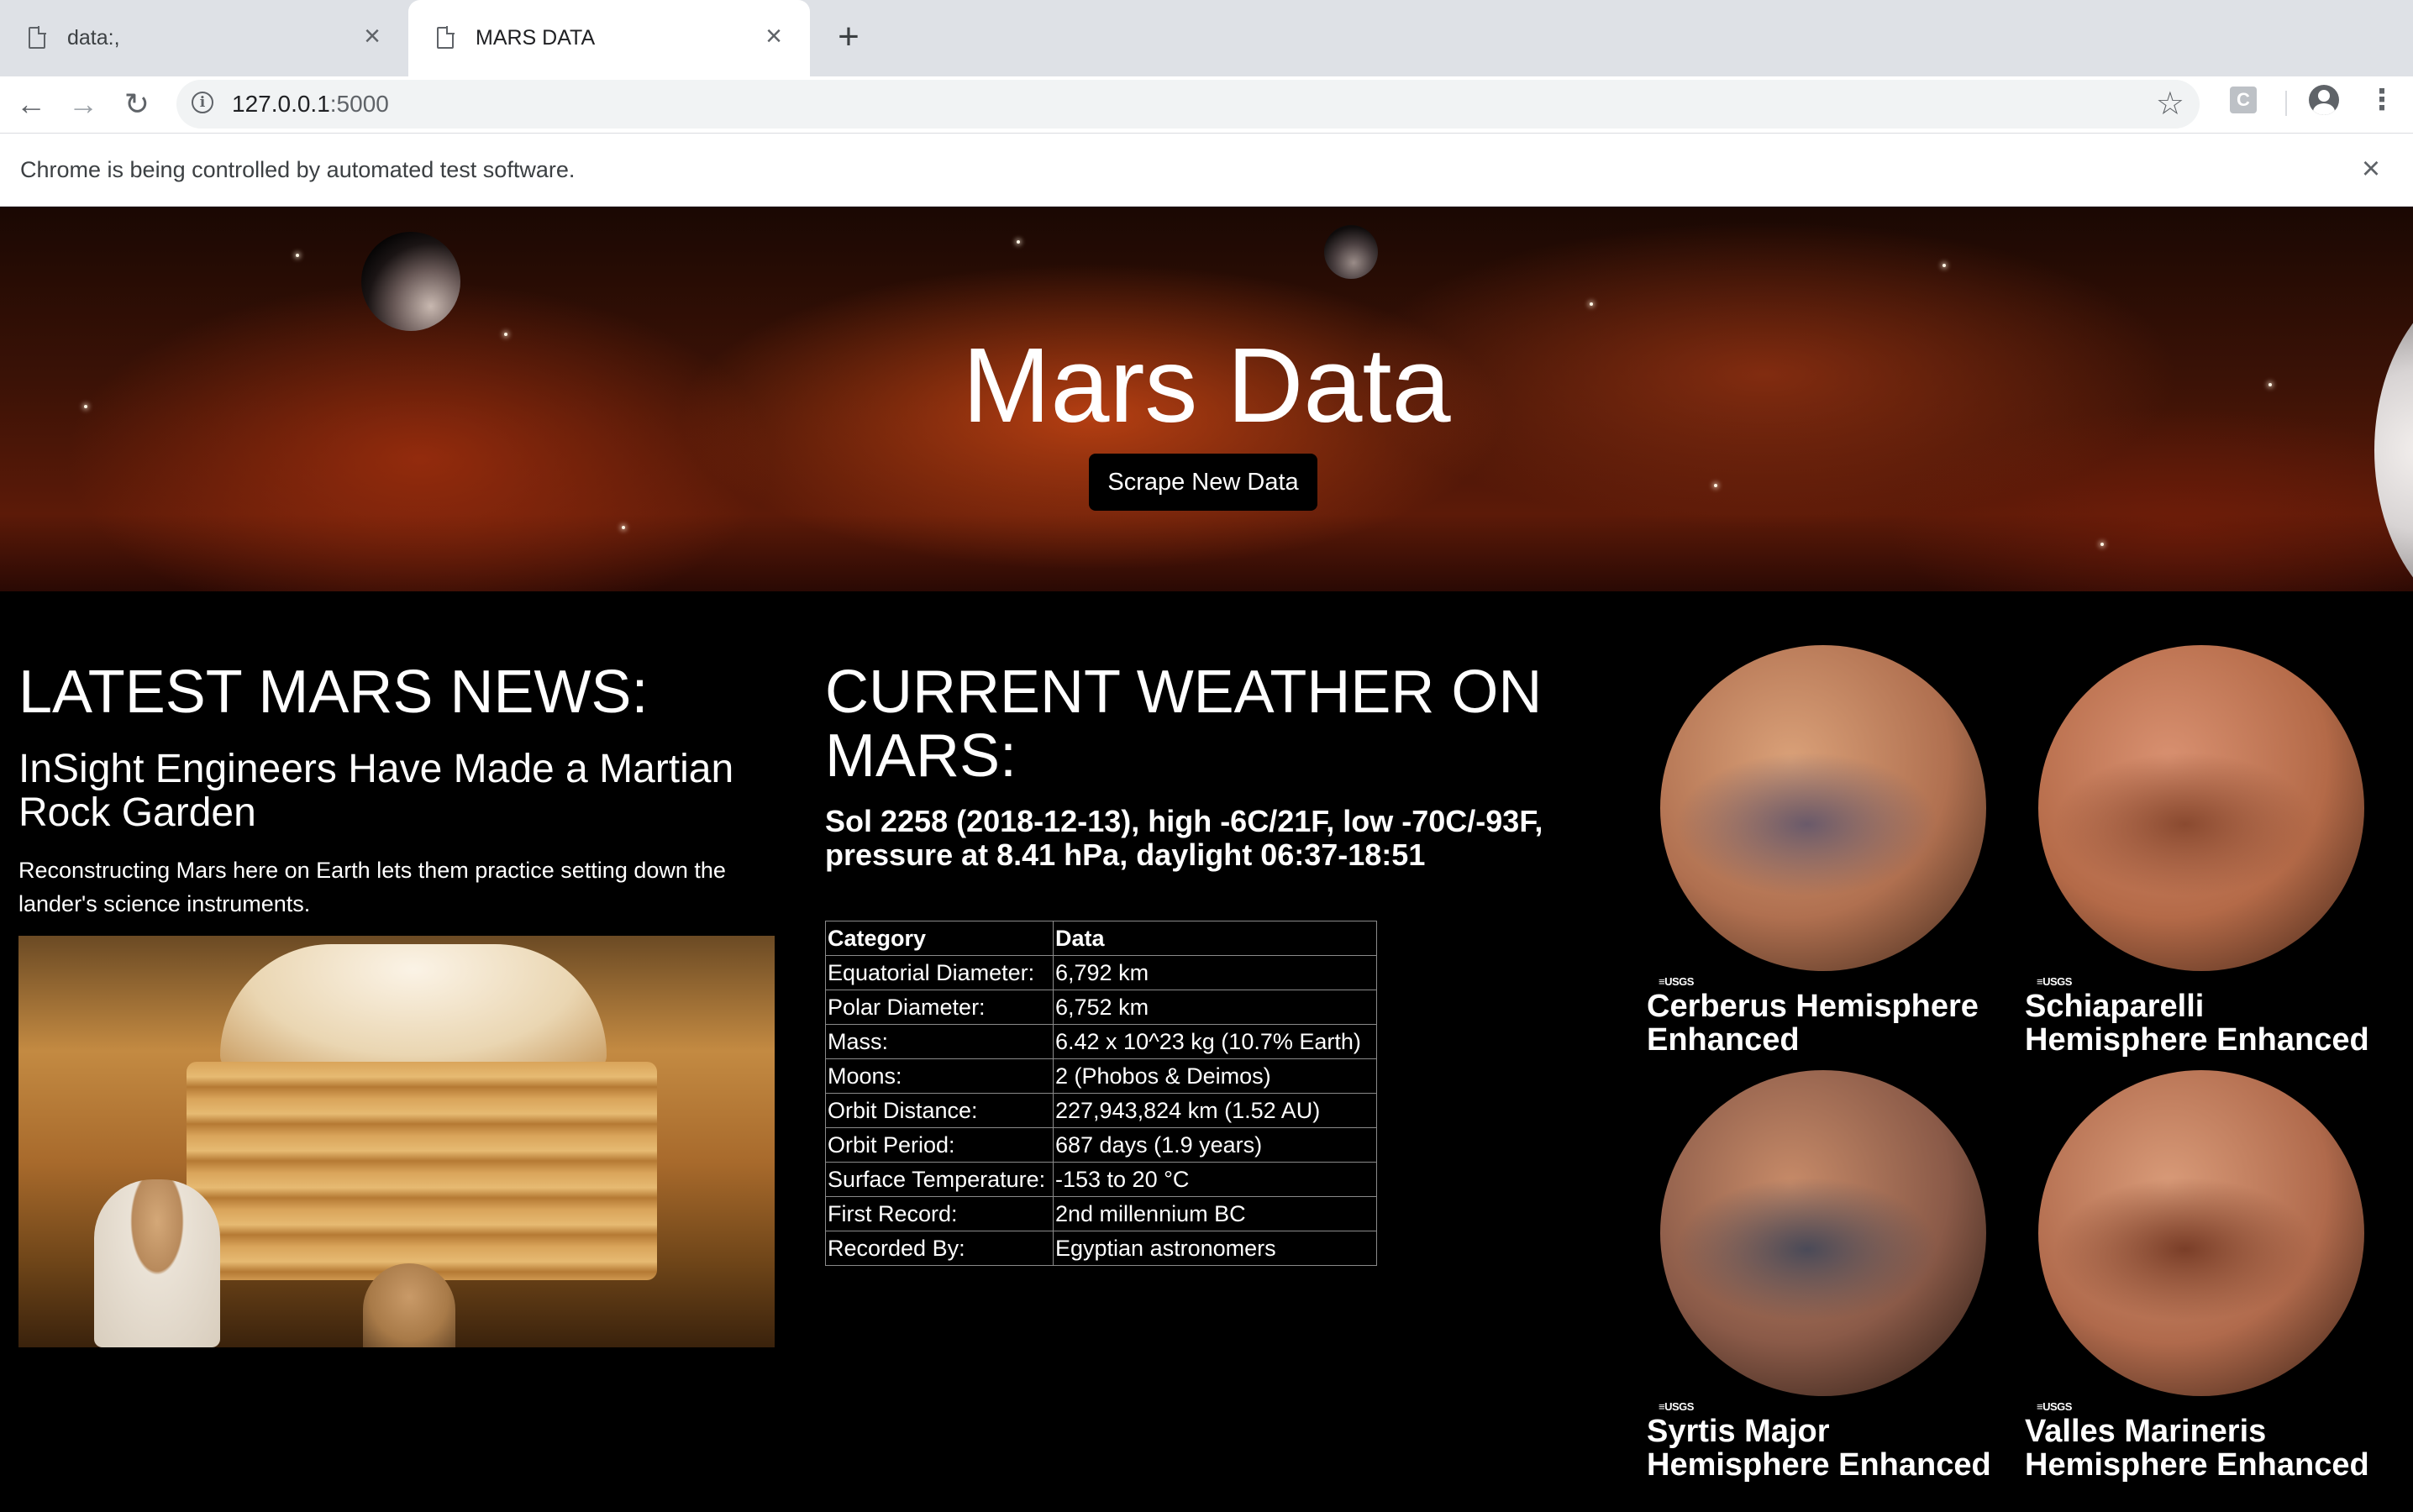  I want to click on table-row: Orbit Period: 687 days (1.9 years), so click(1101, 1145).